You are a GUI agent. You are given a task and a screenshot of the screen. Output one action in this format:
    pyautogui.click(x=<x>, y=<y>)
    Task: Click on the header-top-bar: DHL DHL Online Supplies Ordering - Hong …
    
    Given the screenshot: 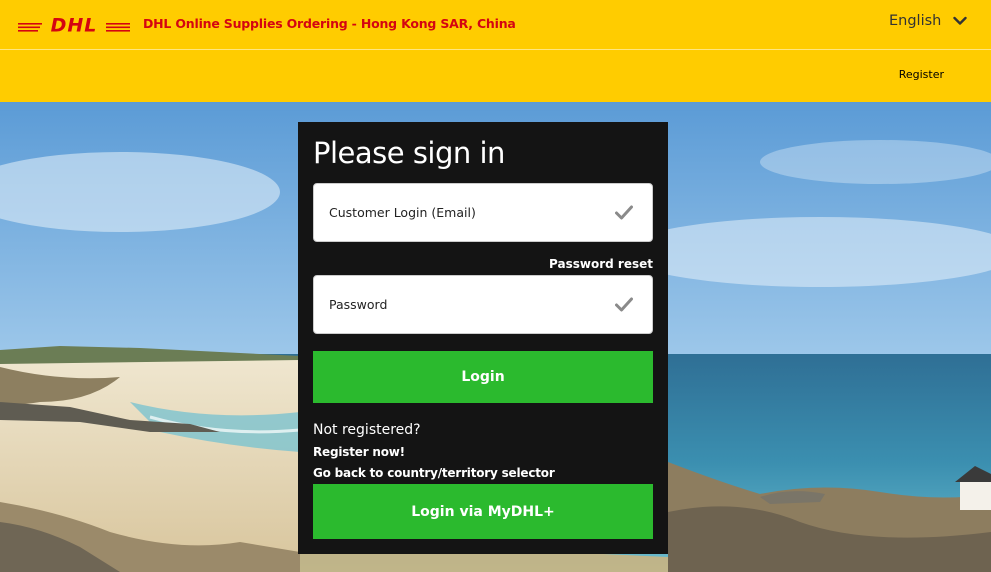 What is the action you would take?
    pyautogui.click(x=495, y=25)
    